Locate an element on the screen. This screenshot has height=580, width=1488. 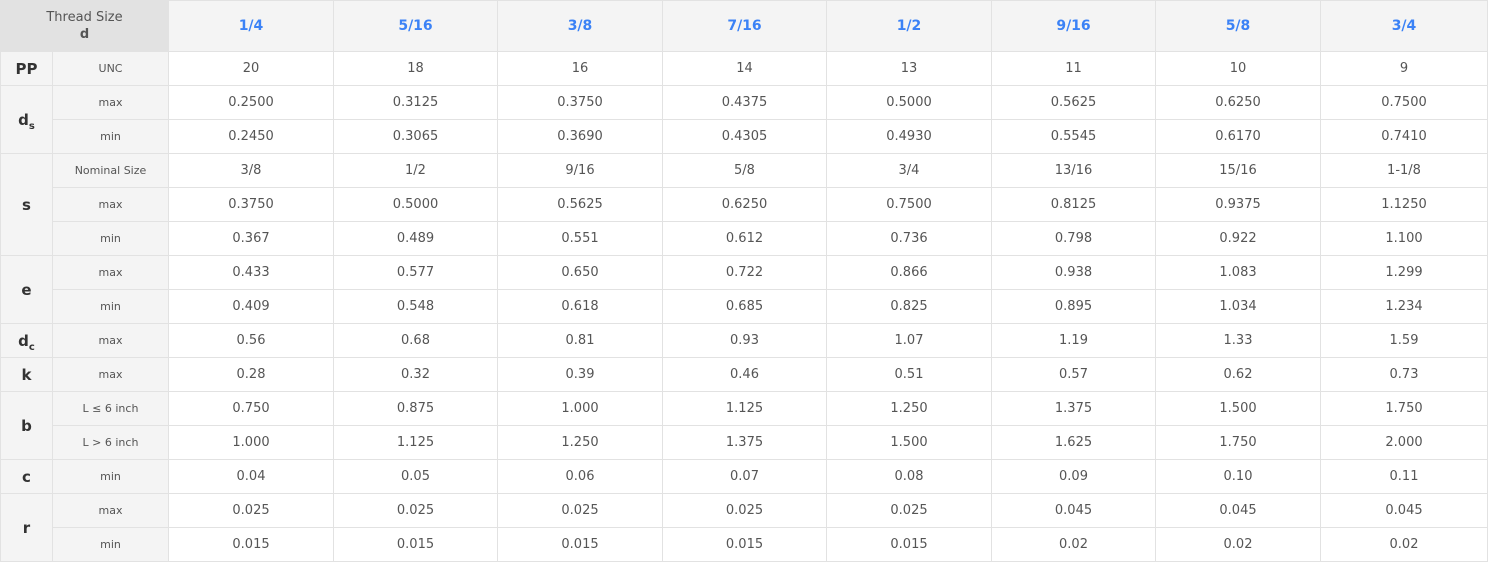
param-ds-subscript: s is located at coordinates (31, 126).